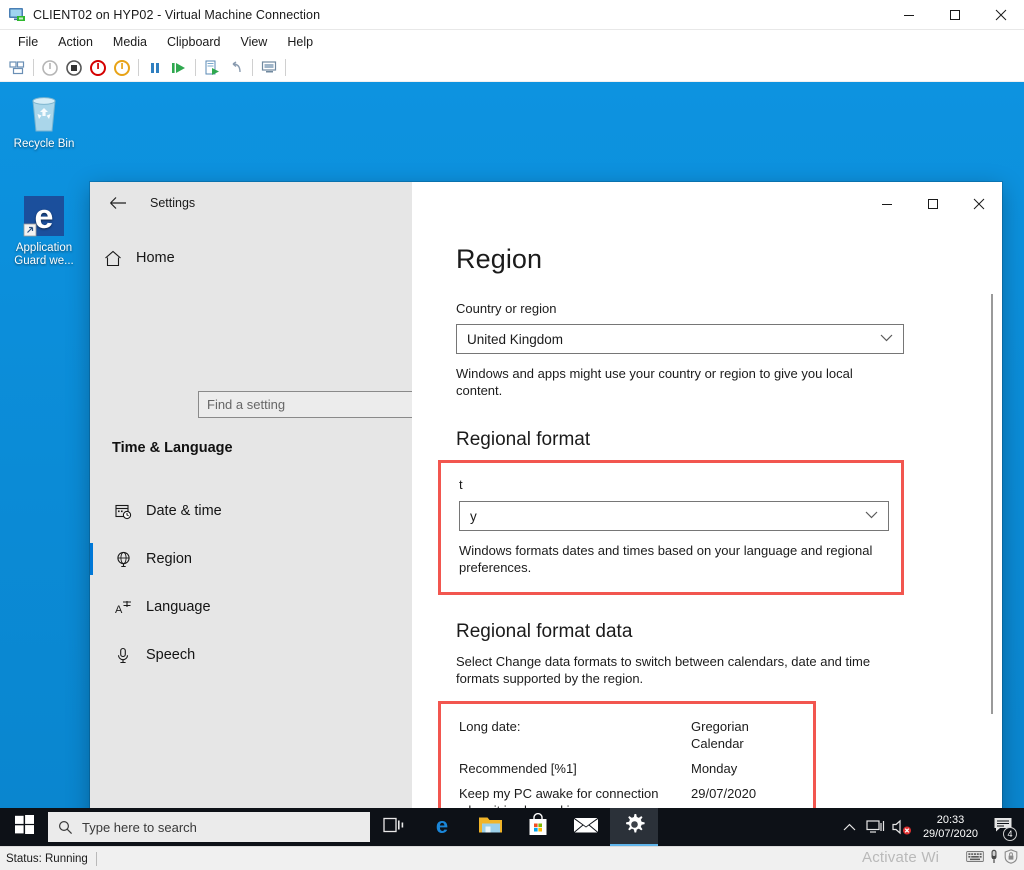 The width and height of the screenshot is (1024, 870). I want to click on regional-format-select-value: y, so click(473, 516).